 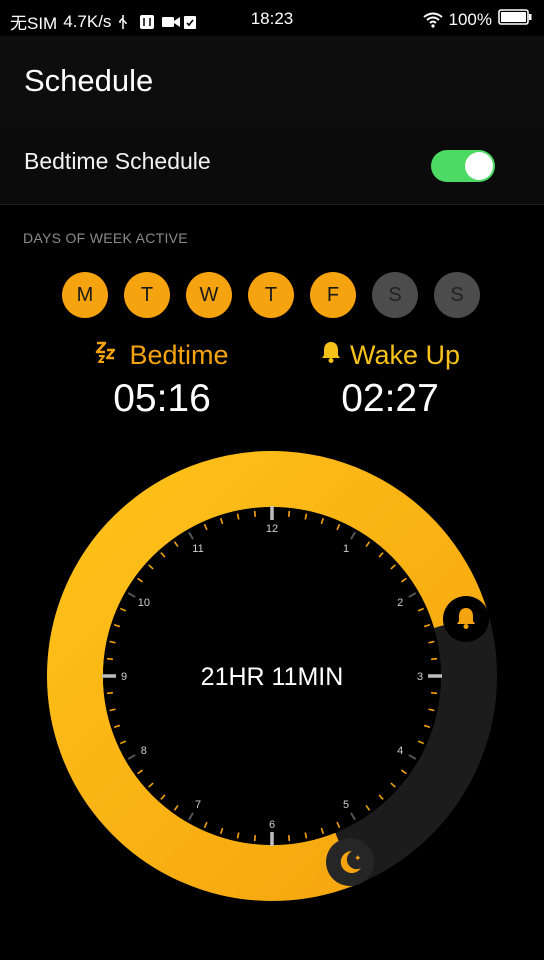 I want to click on day-saturday: S, so click(x=395, y=295).